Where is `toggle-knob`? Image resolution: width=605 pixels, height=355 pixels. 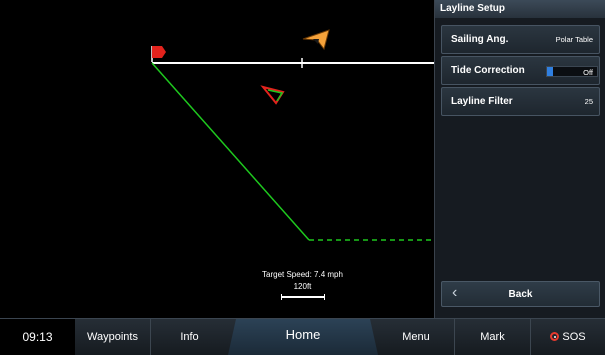
toggle-knob is located at coordinates (550, 71).